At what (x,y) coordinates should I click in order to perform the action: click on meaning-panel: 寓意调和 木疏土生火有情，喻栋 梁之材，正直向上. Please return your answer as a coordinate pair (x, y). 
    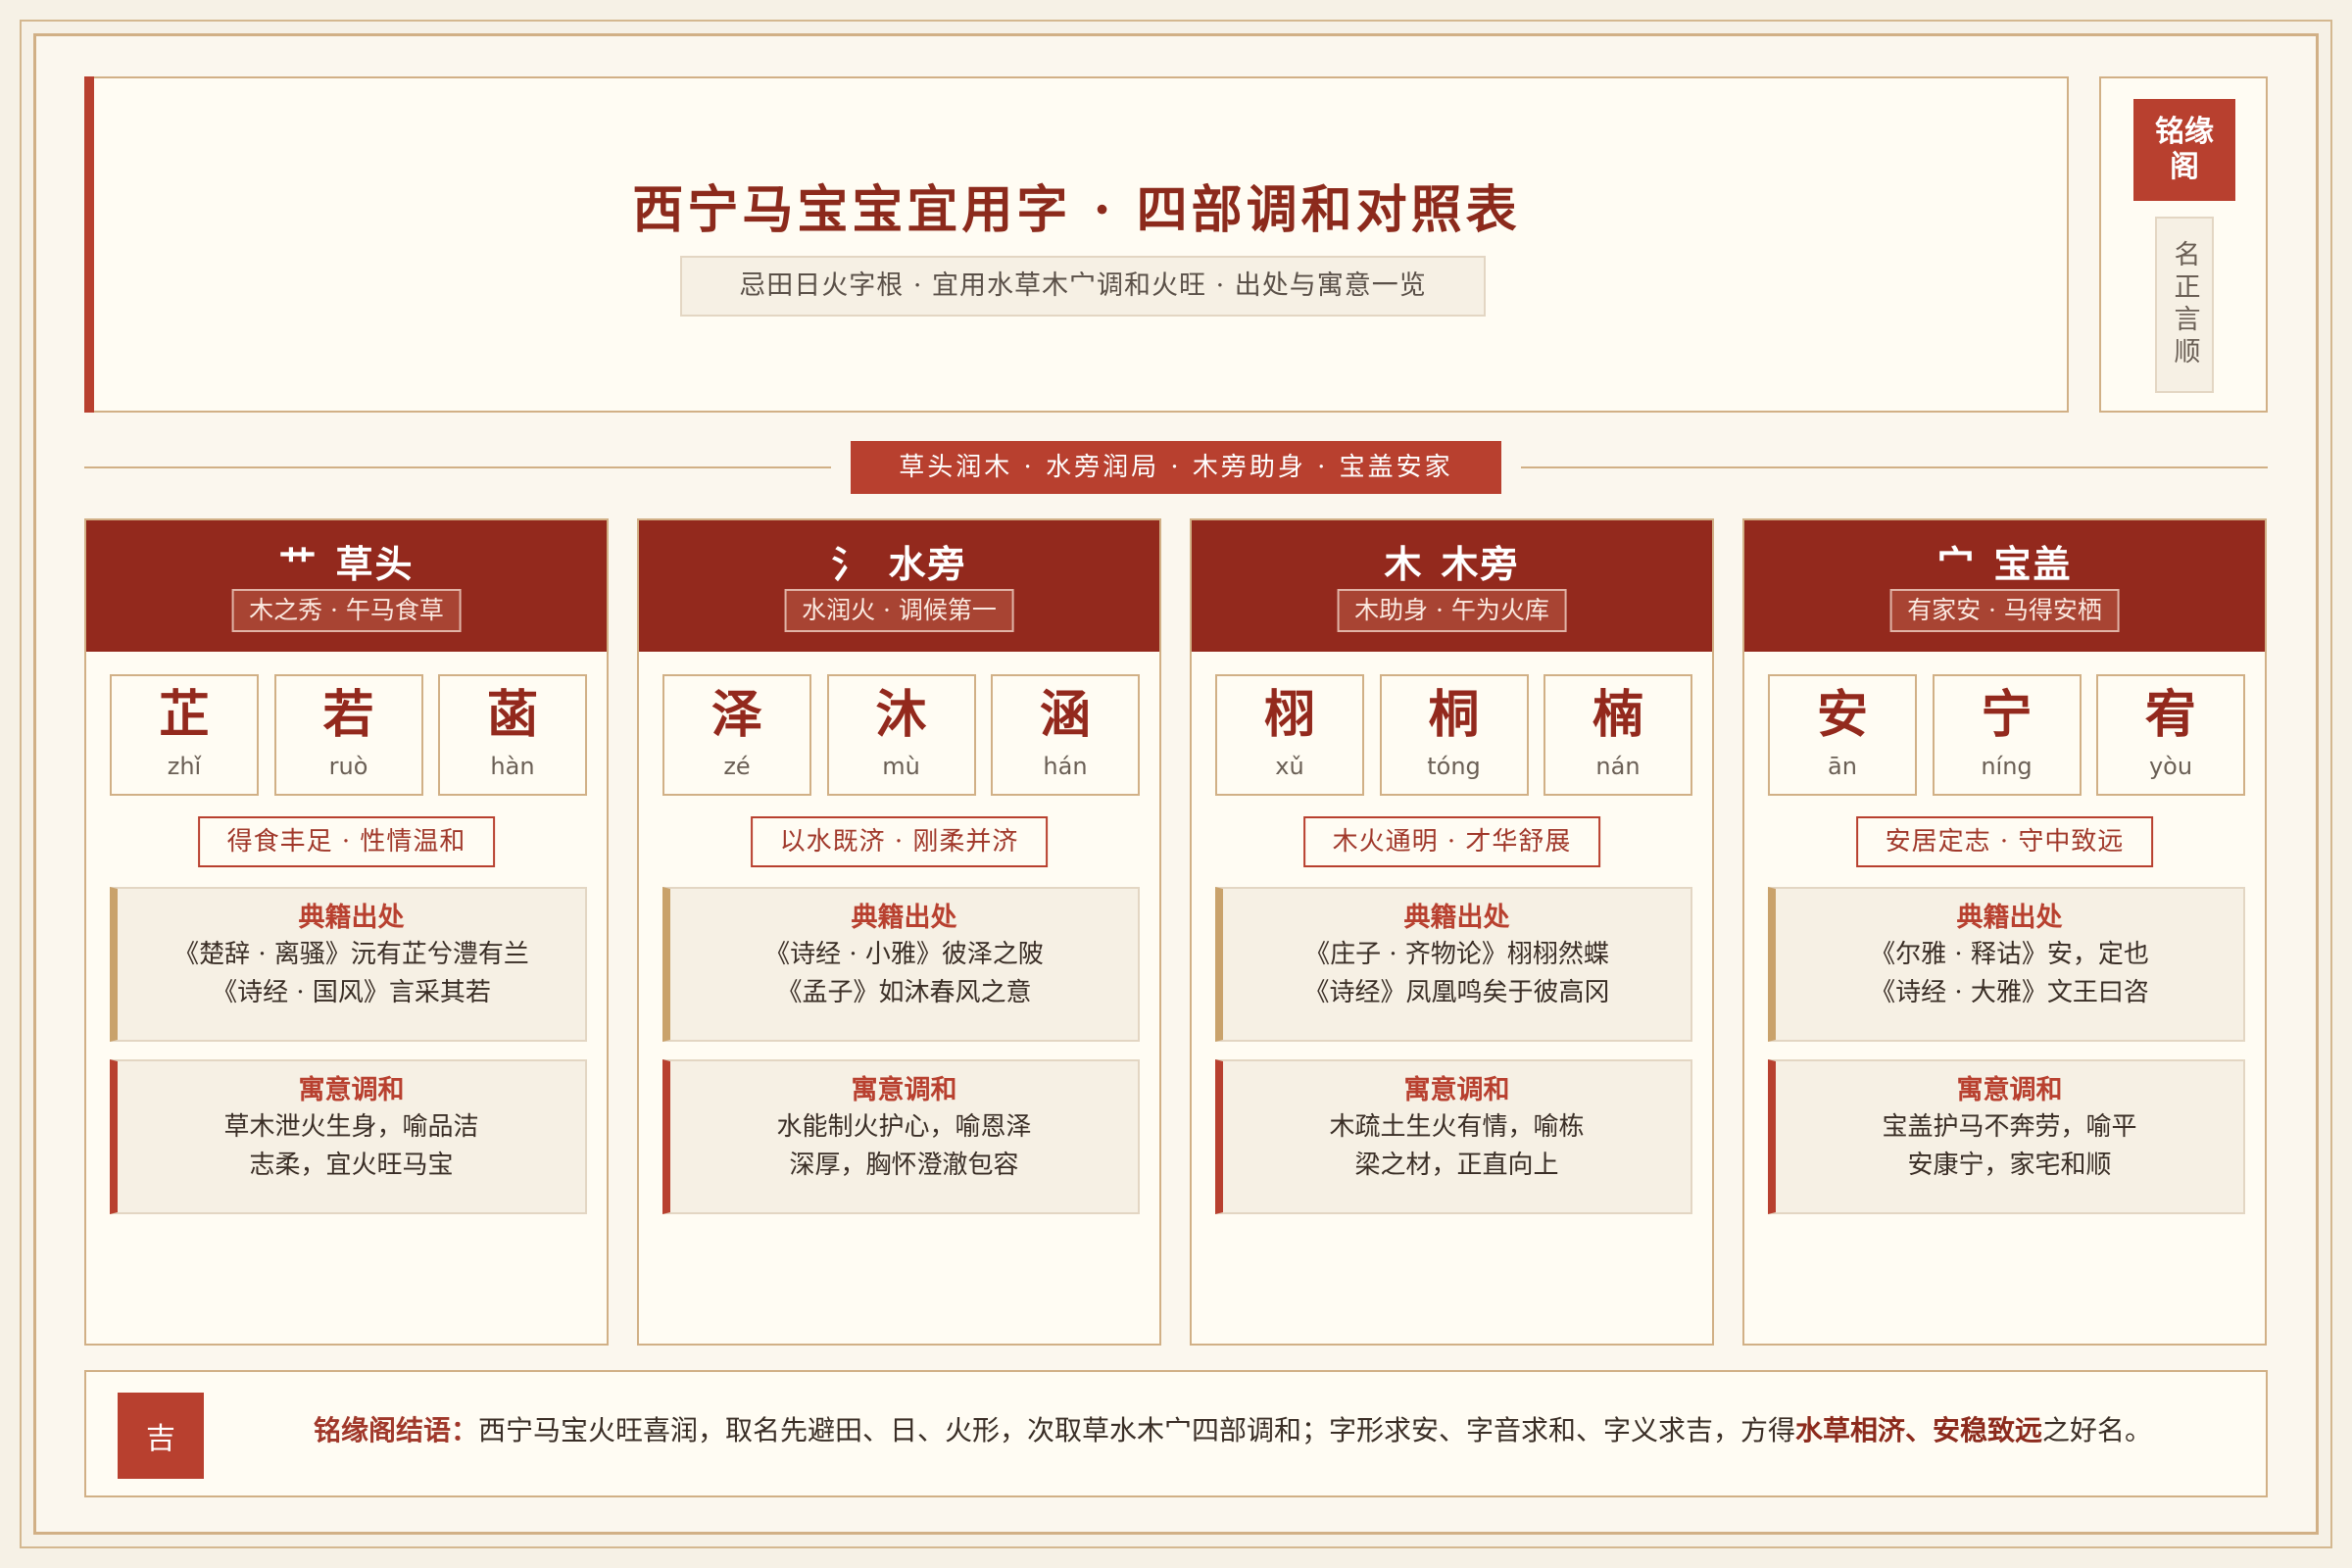
    Looking at the image, I should click on (1453, 1136).